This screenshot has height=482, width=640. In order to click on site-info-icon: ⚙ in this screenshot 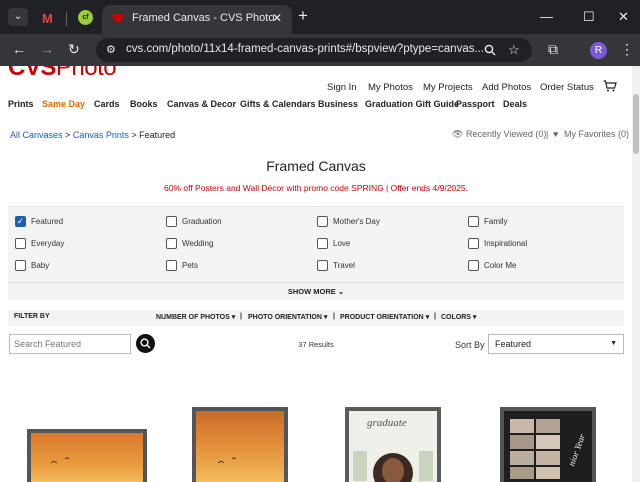, I will do `click(111, 49)`.